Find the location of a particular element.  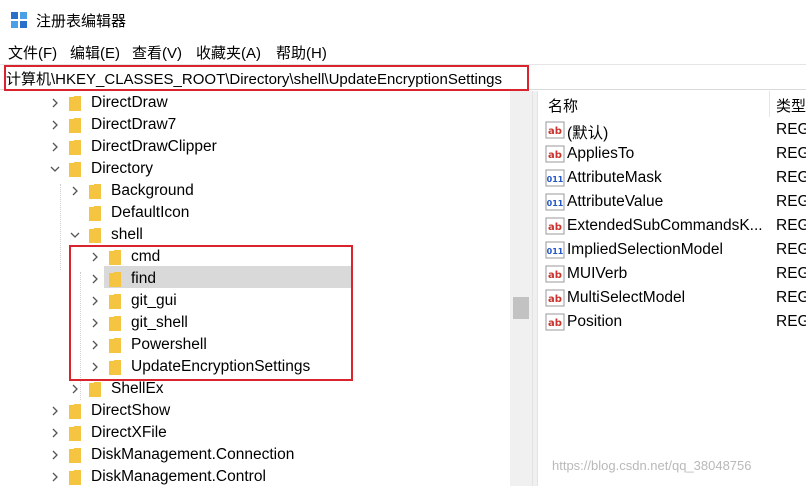

value-name: AppliesTo is located at coordinates (601, 153).